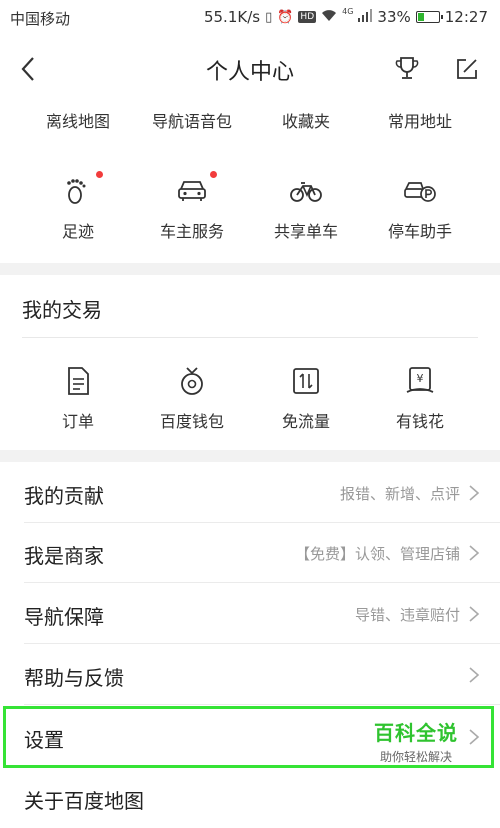 This screenshot has height=828, width=500. What do you see at coordinates (29, 69) in the screenshot?
I see `back-icon` at bounding box center [29, 69].